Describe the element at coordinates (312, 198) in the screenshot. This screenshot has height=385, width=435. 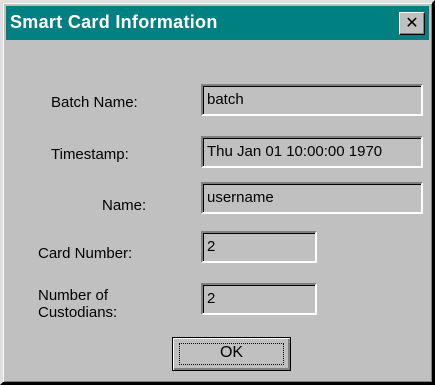
I see `name-field: username` at that location.